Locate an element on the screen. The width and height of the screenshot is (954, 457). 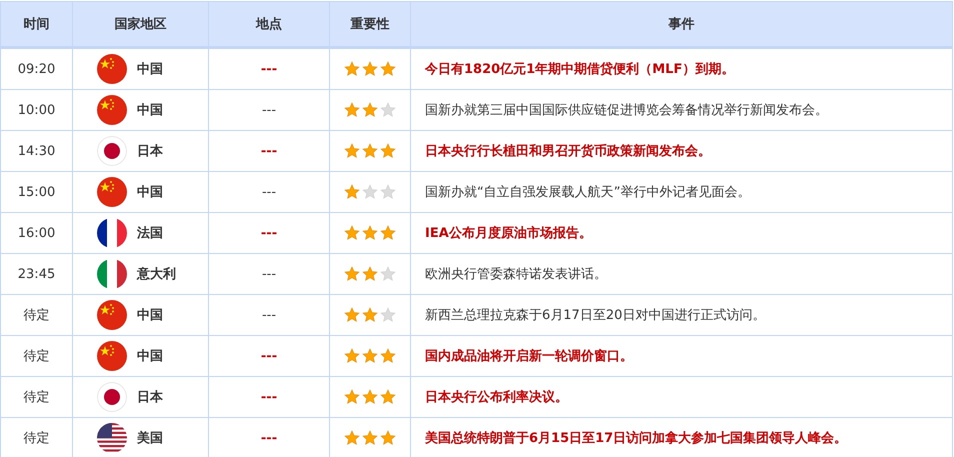
event-cell: 国新办就“自立自强发展载人航天”举行中外记者见面会。 is located at coordinates (681, 192).